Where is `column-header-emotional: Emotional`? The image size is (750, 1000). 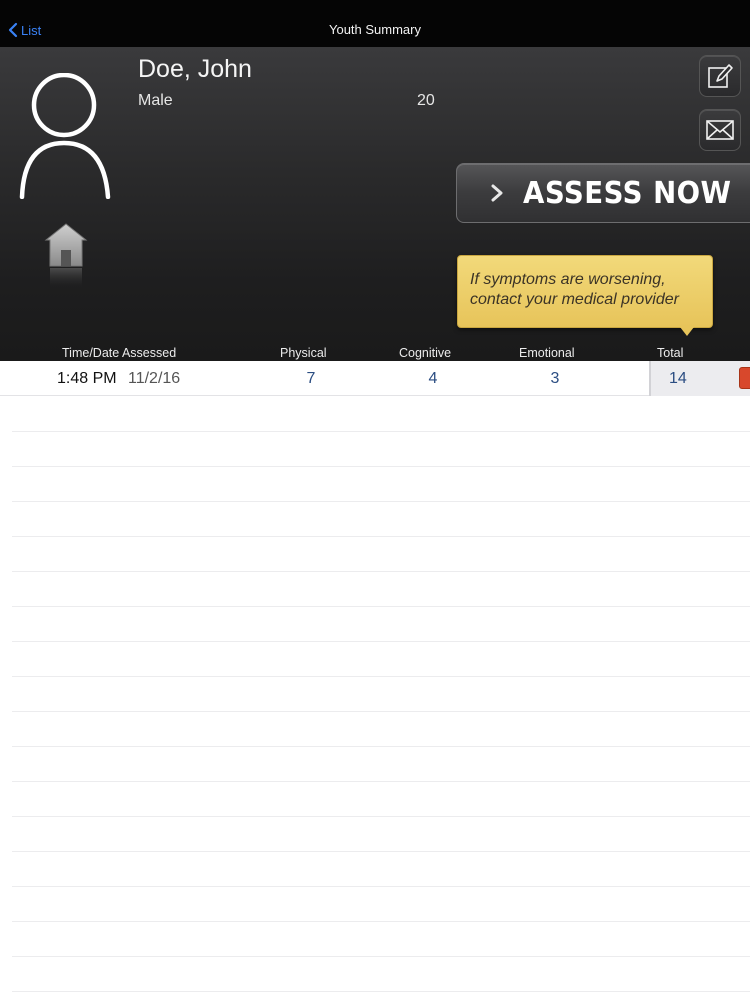
column-header-emotional: Emotional is located at coordinates (547, 353).